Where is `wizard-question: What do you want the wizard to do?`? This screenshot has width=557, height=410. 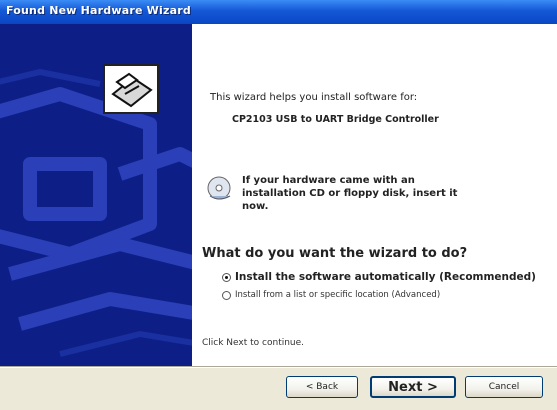 wizard-question: What do you want the wizard to do? is located at coordinates (335, 253).